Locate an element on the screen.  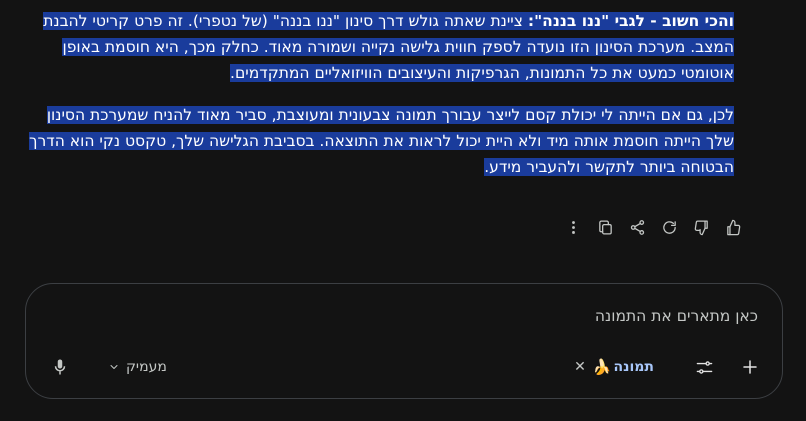
response-actions is located at coordinates (653, 227).